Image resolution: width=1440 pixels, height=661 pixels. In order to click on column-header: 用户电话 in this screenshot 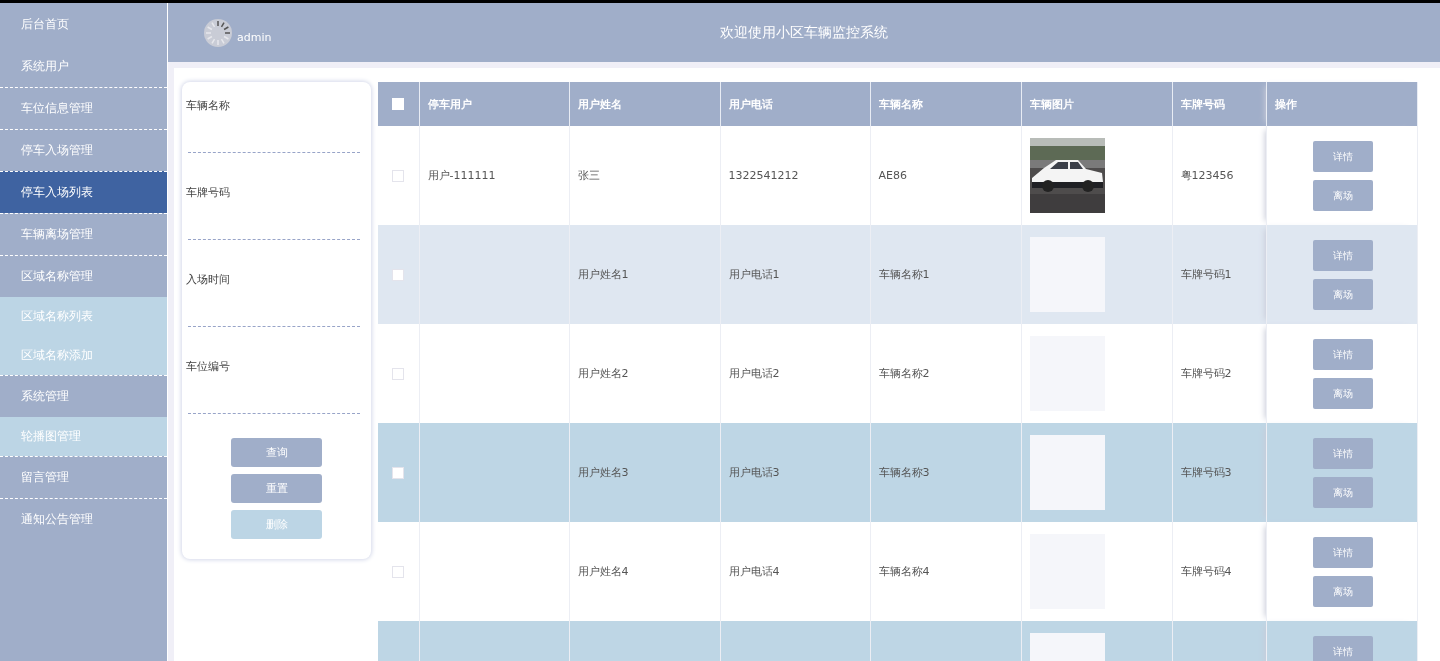, I will do `click(795, 104)`.